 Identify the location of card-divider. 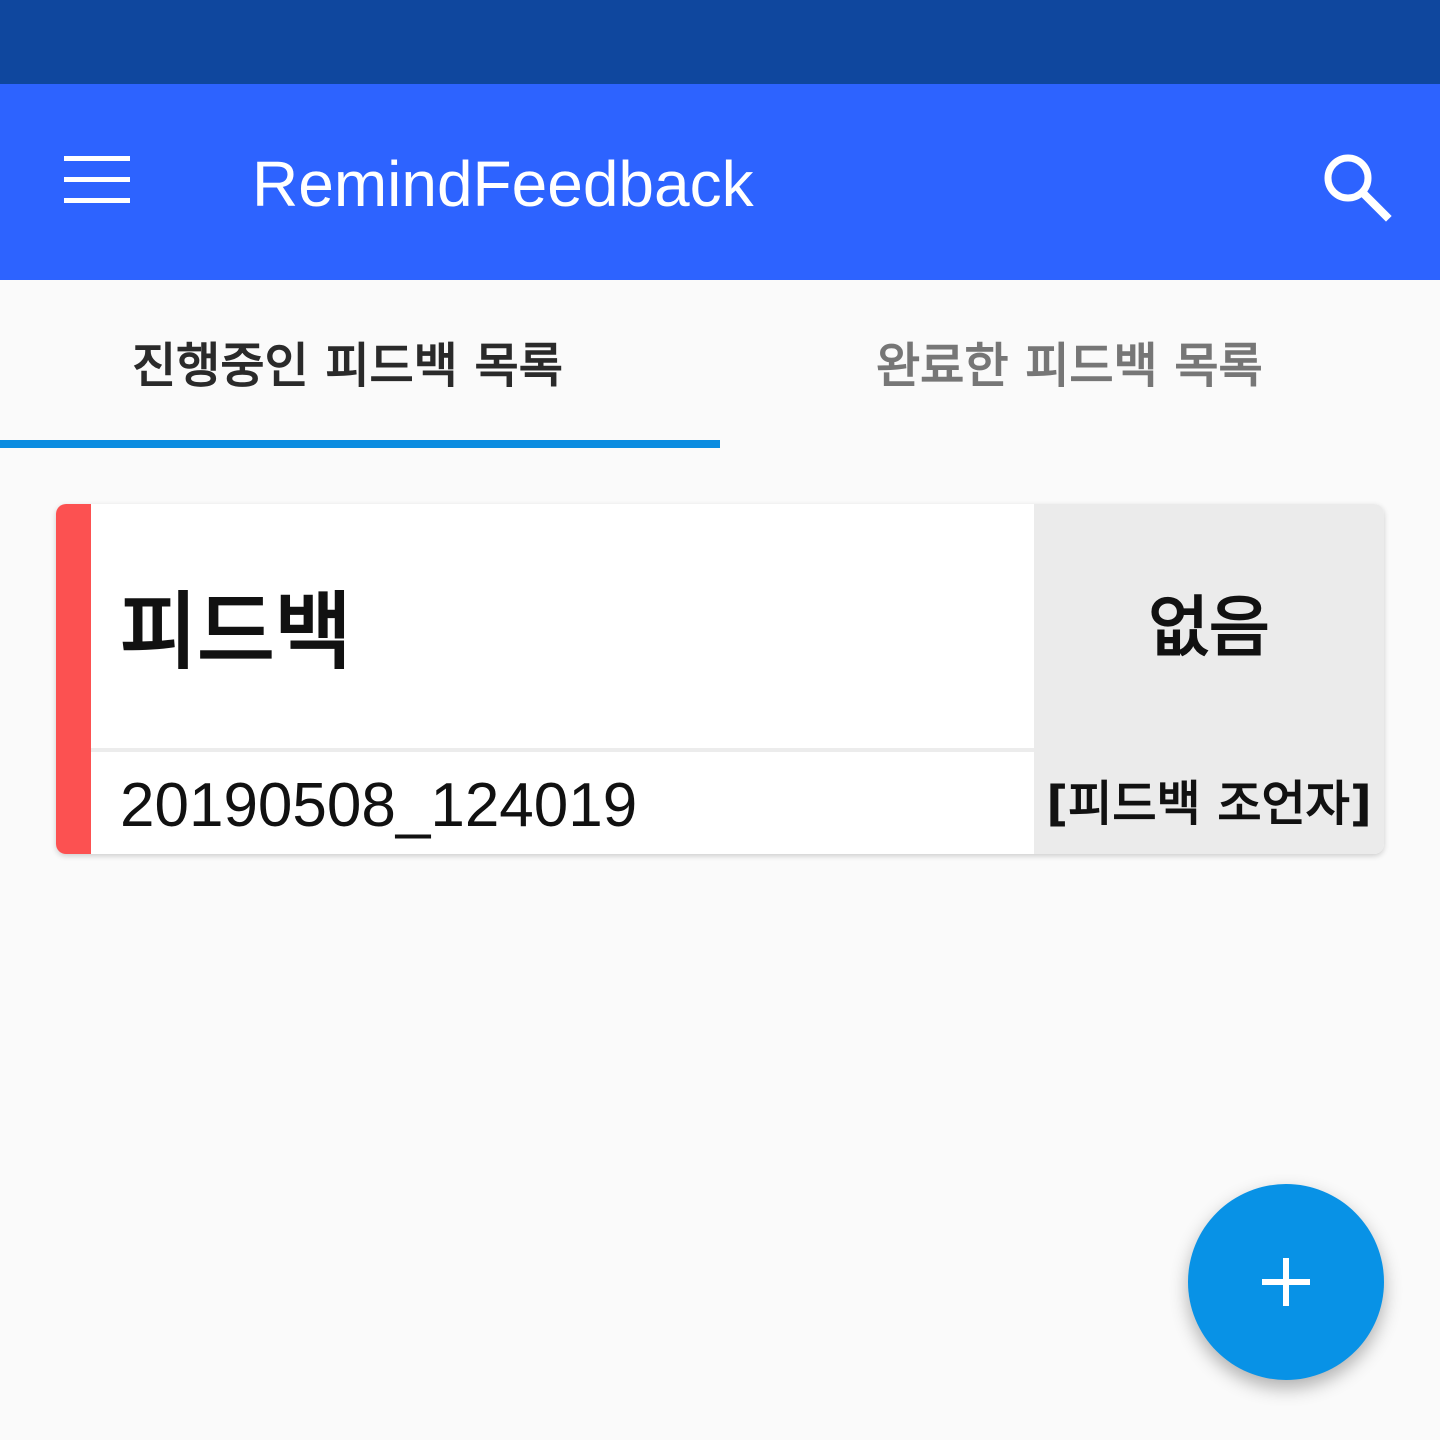
(562, 750).